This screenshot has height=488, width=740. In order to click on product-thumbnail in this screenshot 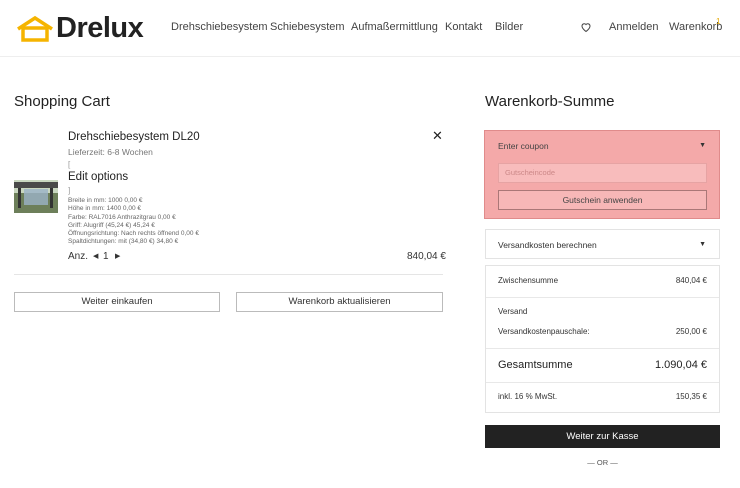, I will do `click(36, 196)`.